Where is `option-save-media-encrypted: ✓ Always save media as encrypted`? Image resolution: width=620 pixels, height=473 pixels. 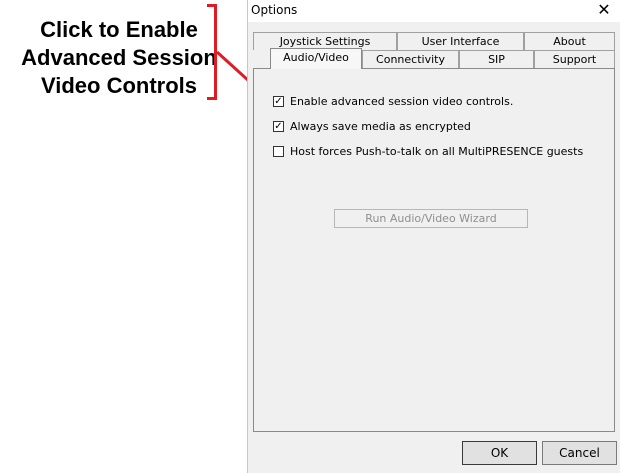 option-save-media-encrypted: ✓ Always save media as encrypted is located at coordinates (372, 126).